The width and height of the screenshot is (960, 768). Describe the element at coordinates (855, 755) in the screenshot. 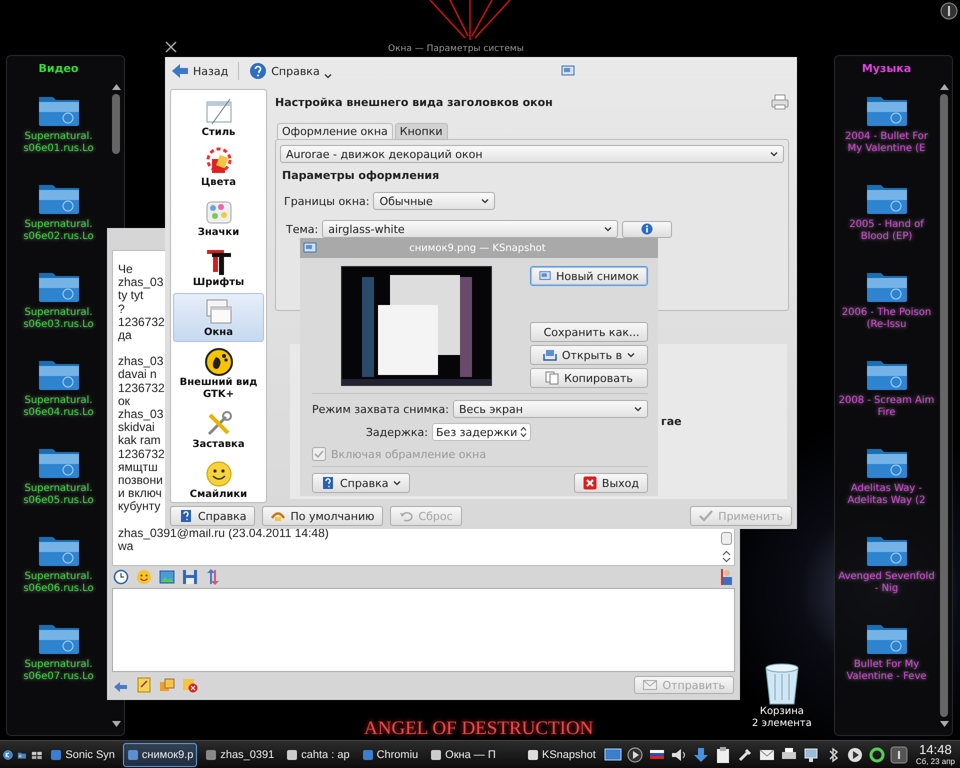

I see `media-player-icon` at that location.